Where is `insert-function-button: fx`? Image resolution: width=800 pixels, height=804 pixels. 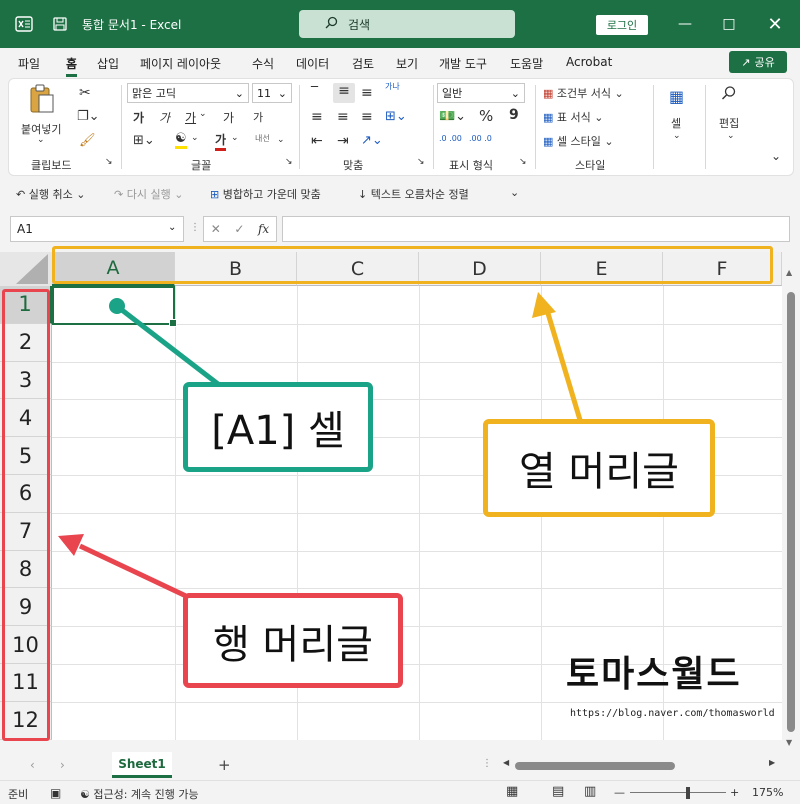
insert-function-button: fx is located at coordinates (263, 229).